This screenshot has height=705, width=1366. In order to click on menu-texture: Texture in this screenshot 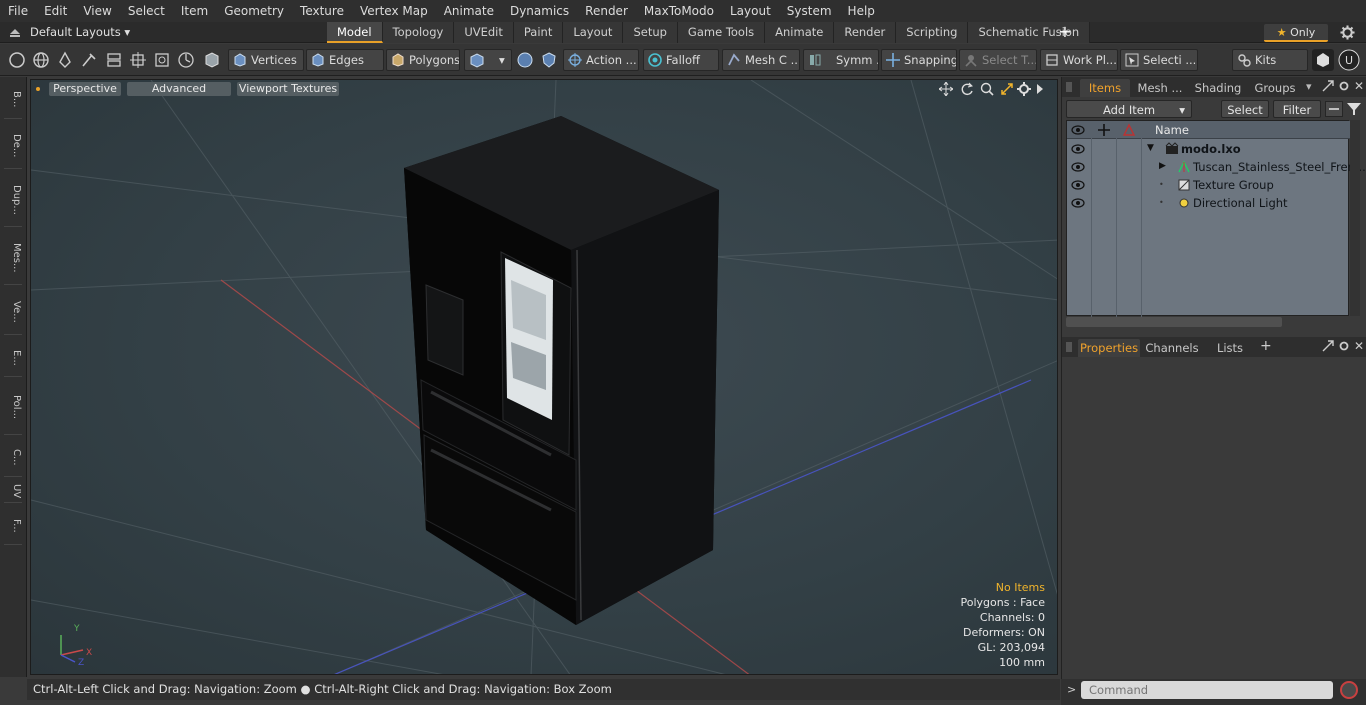, I will do `click(322, 11)`.